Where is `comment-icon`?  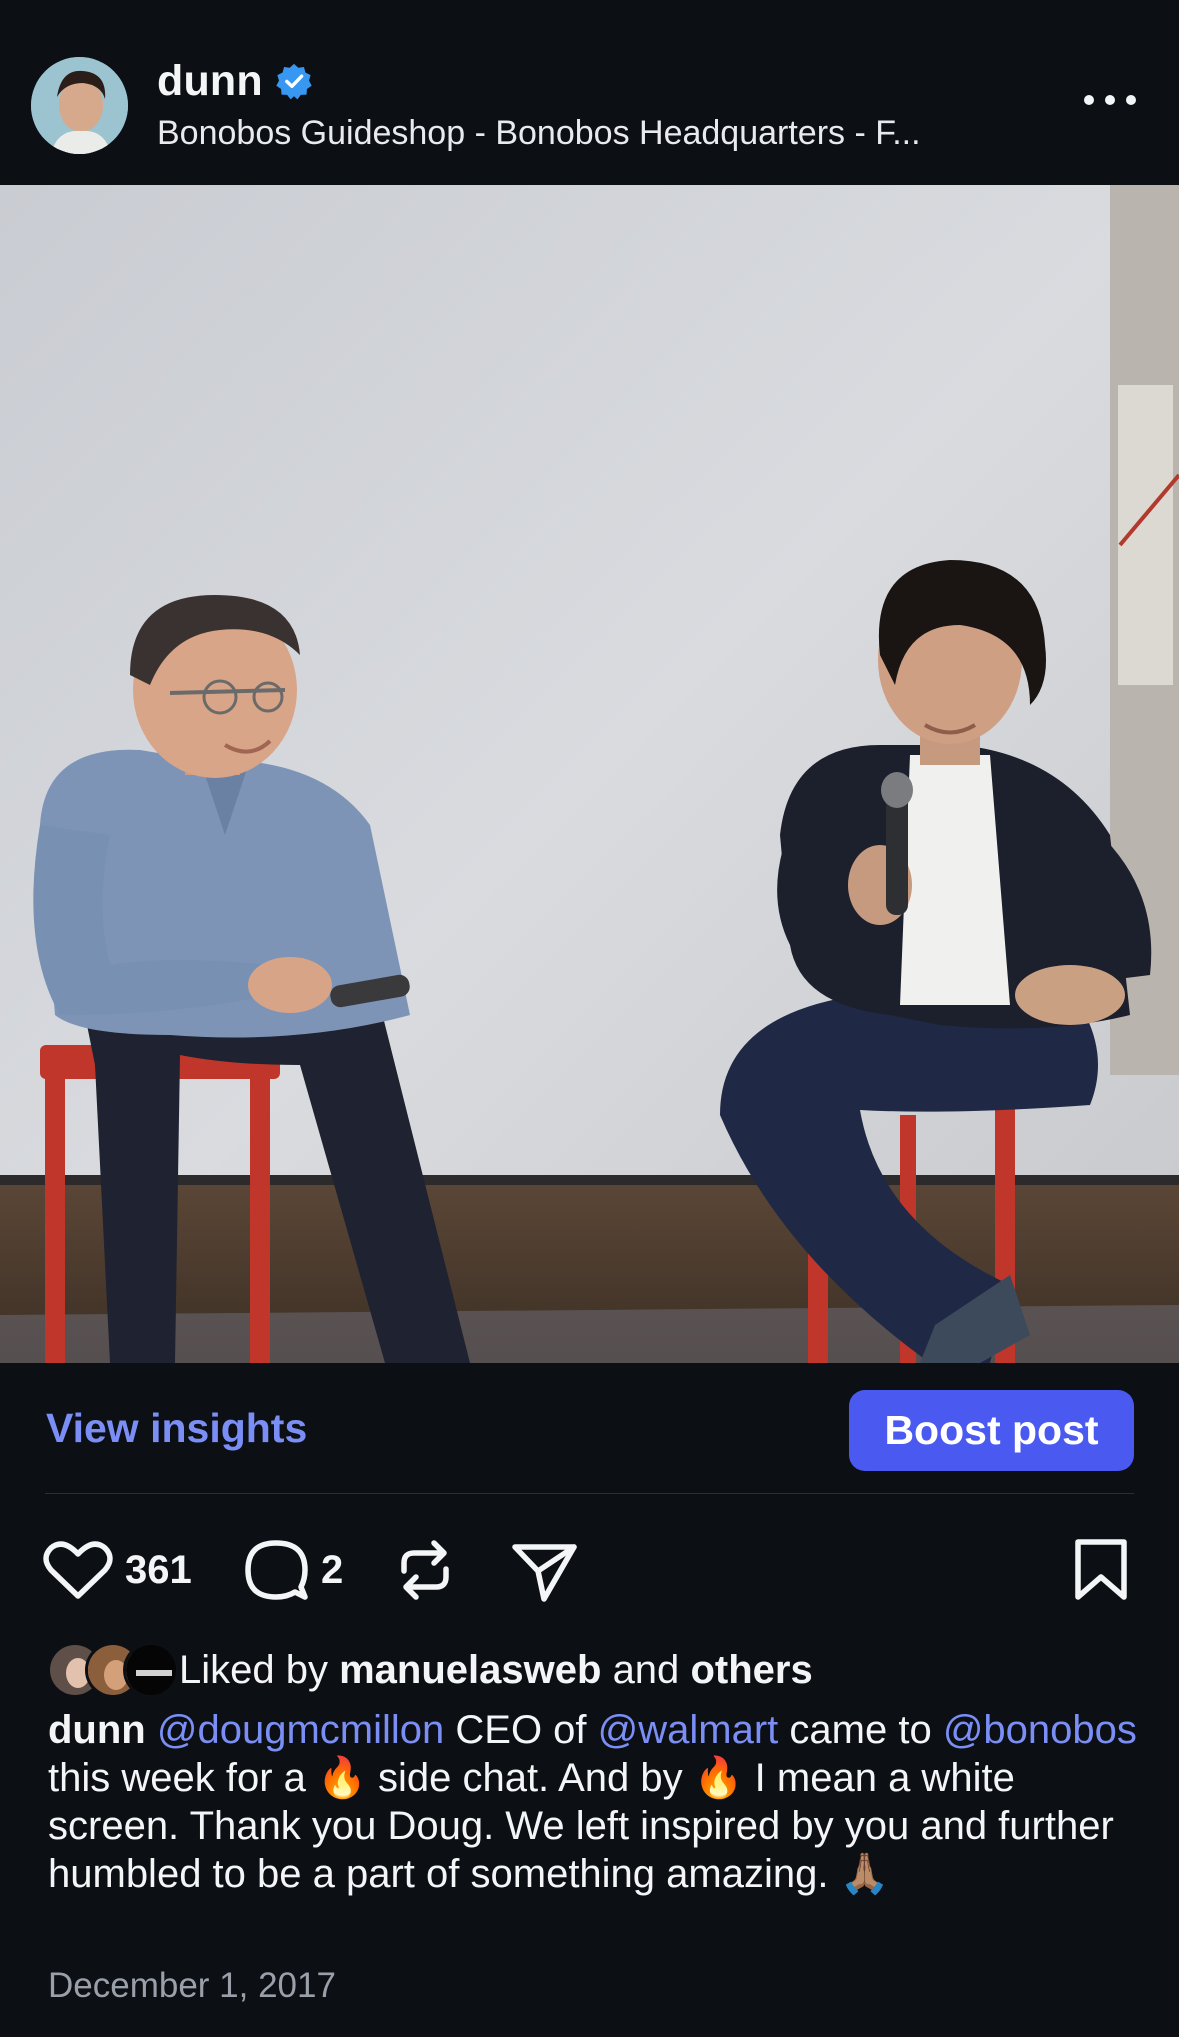
comment-icon is located at coordinates (276, 1570).